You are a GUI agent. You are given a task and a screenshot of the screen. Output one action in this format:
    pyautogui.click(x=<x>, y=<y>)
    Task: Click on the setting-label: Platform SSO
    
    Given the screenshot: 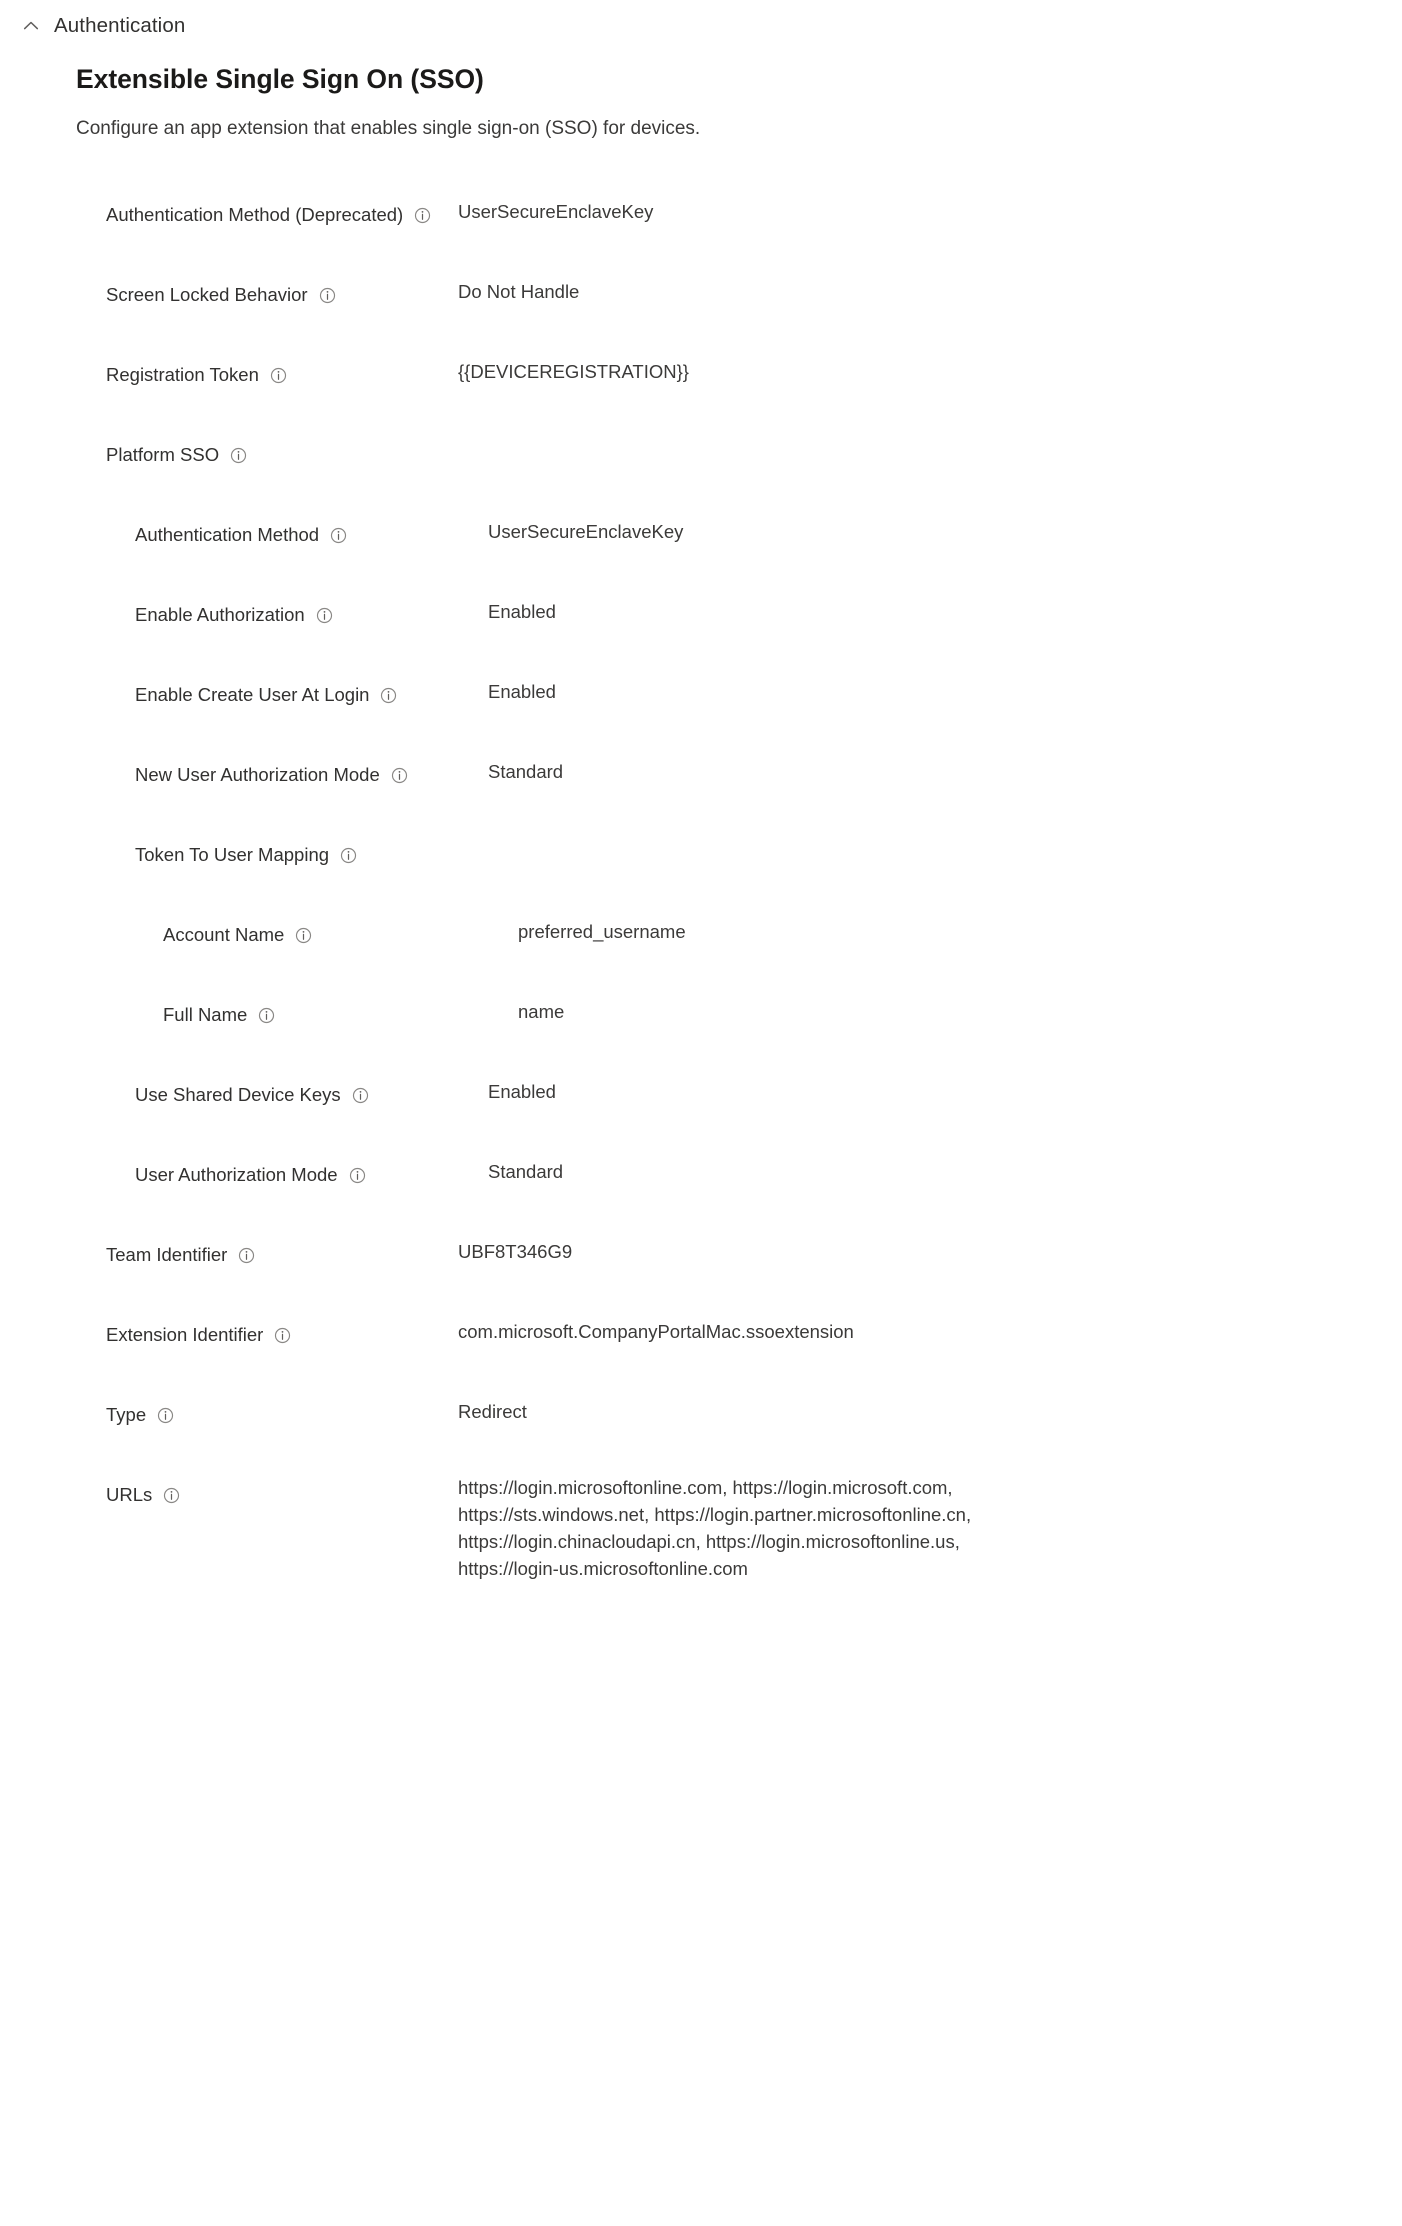 What is the action you would take?
    pyautogui.click(x=163, y=455)
    